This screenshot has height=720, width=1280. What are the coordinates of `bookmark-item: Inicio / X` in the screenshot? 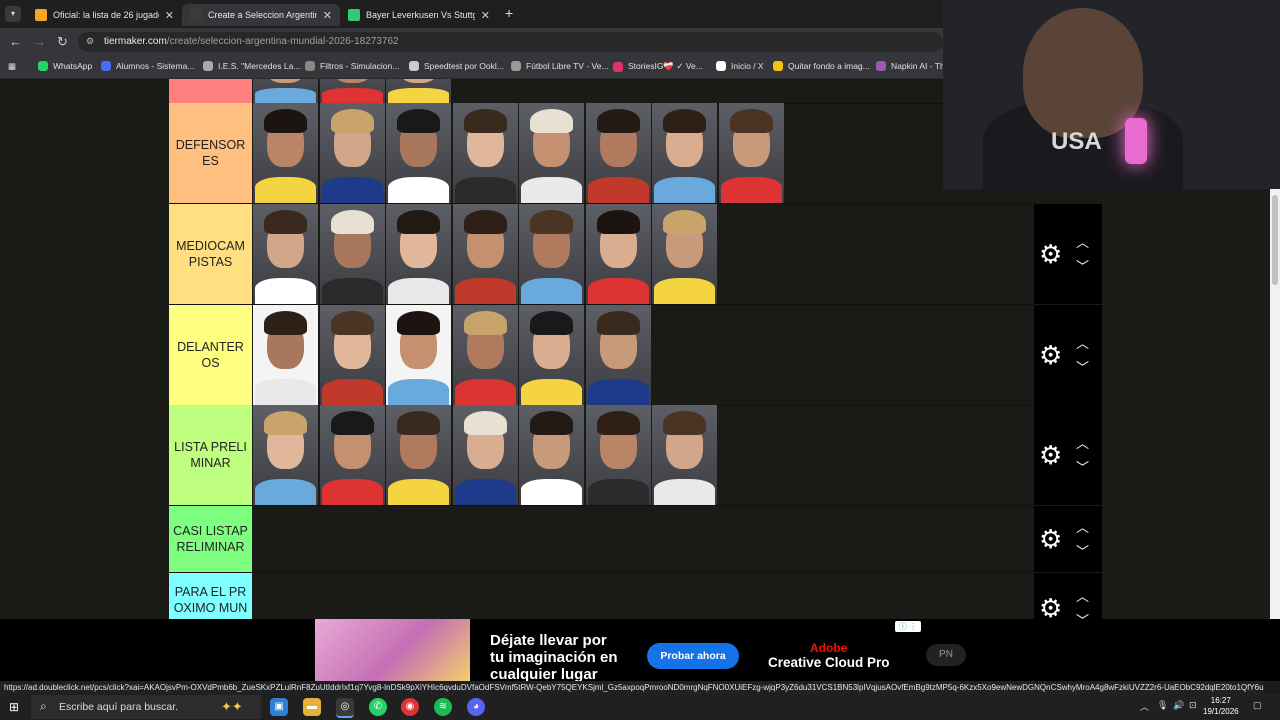 It's located at (740, 66).